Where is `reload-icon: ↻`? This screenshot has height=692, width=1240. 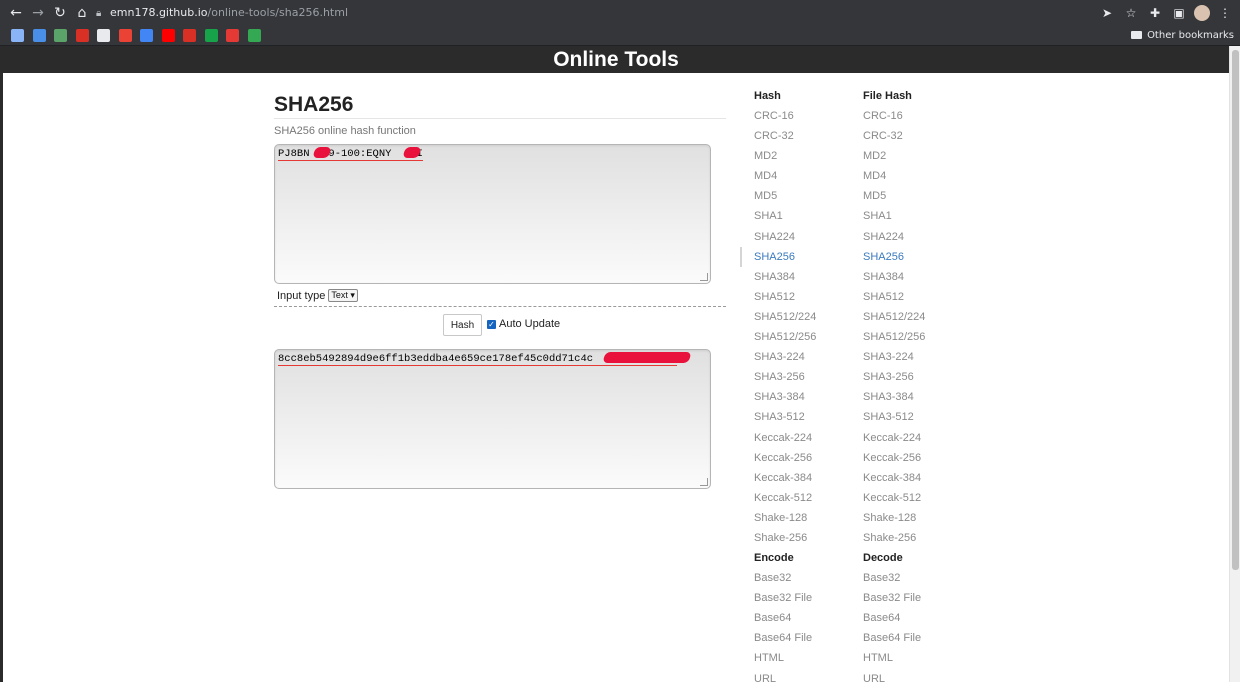
reload-icon: ↻ is located at coordinates (60, 13).